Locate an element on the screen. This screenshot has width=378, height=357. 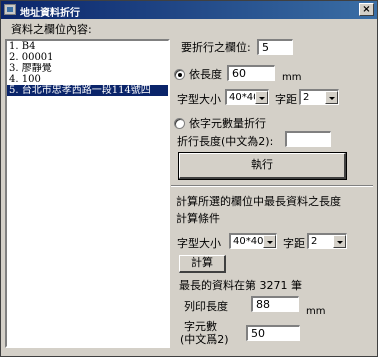
by-chars-label: 依字元數量折行 is located at coordinates (227, 123).